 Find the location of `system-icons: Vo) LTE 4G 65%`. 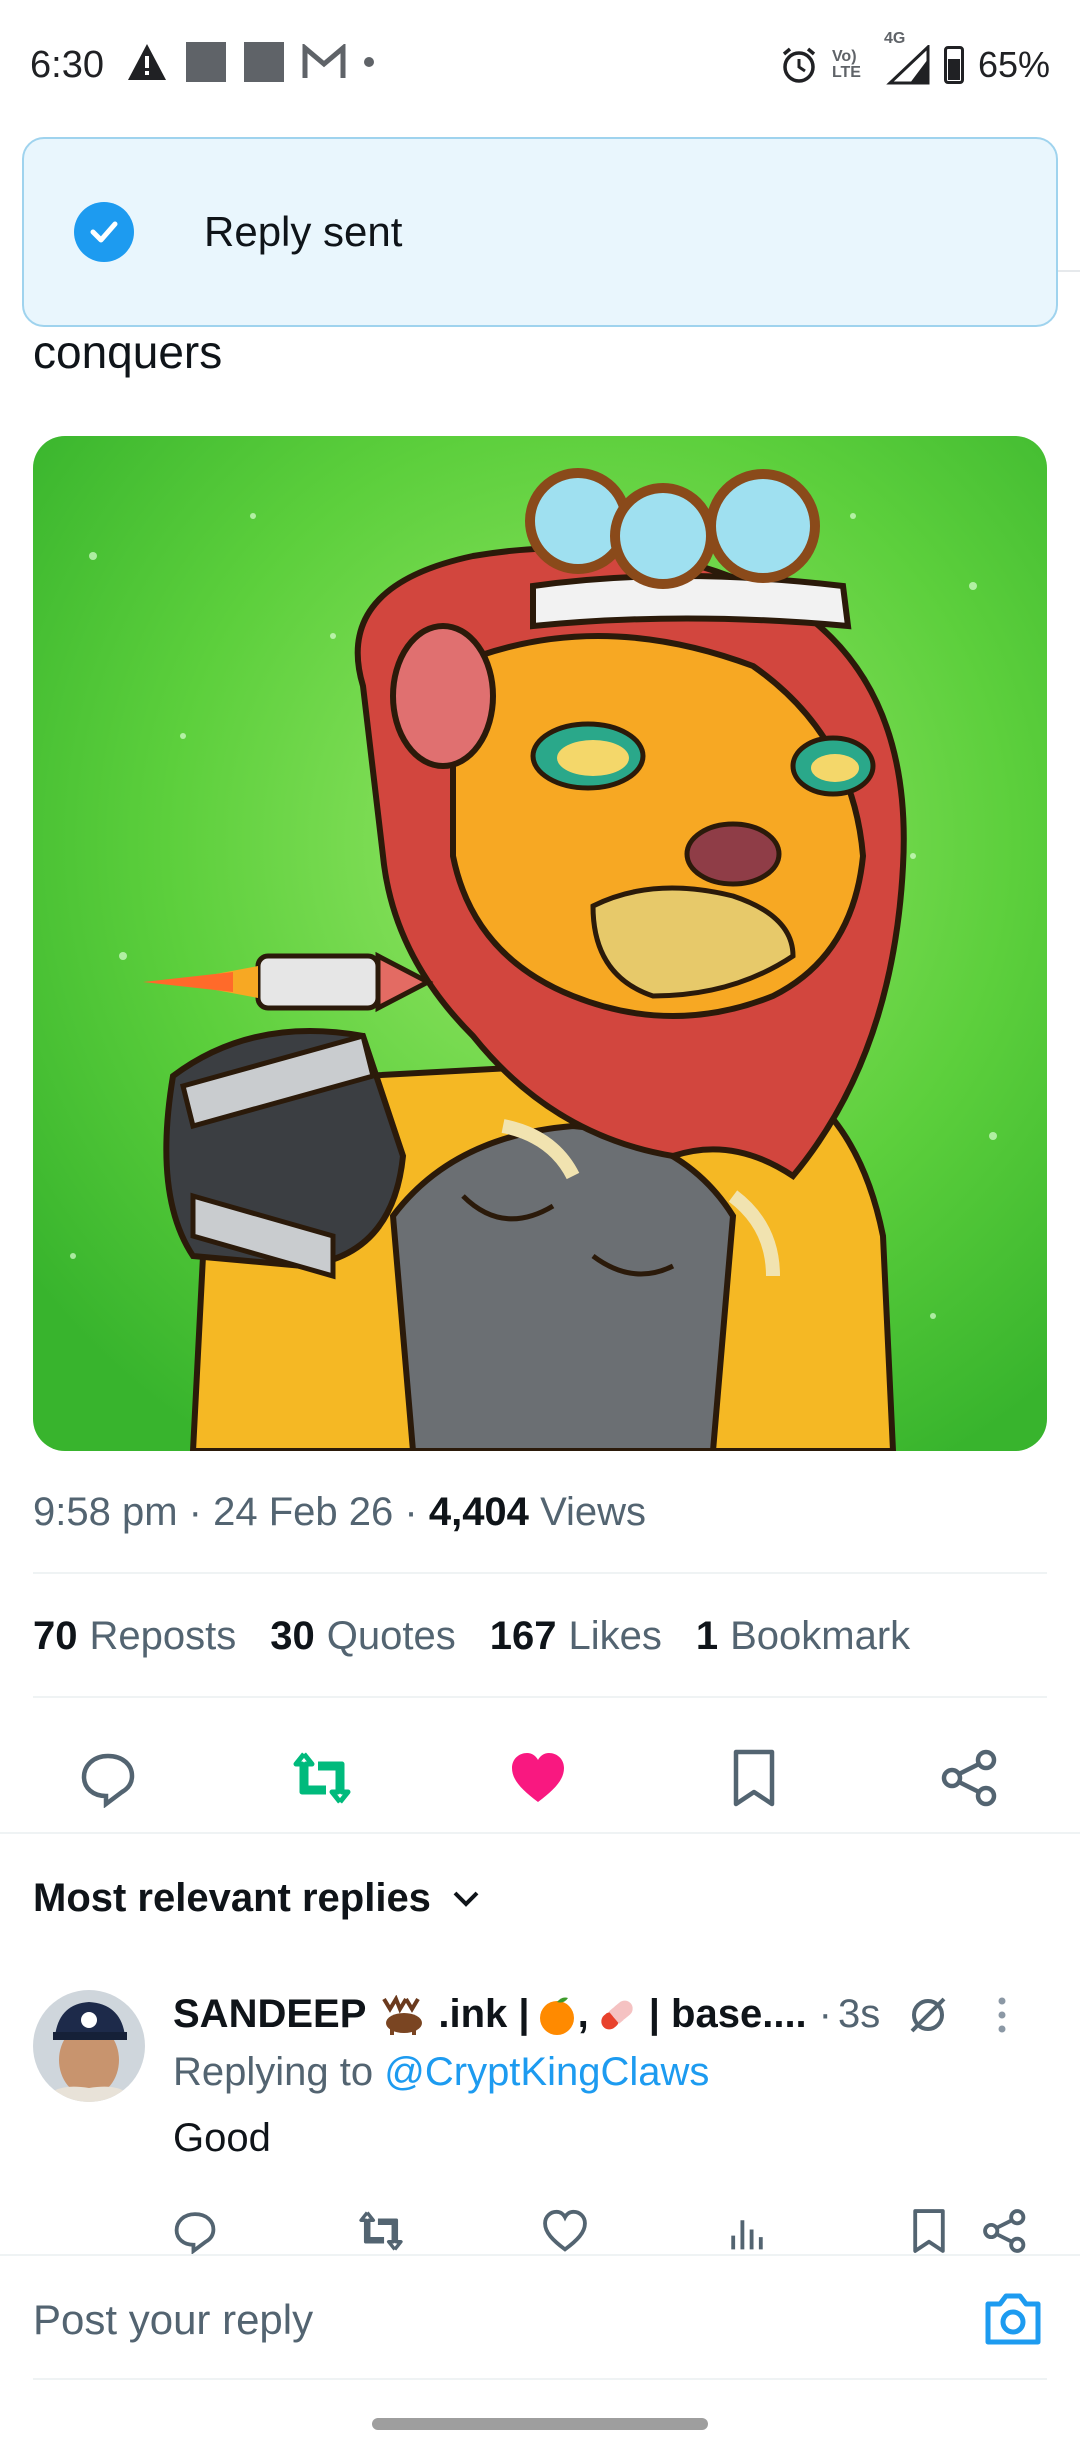

system-icons: Vo) LTE 4G 65% is located at coordinates (915, 58).